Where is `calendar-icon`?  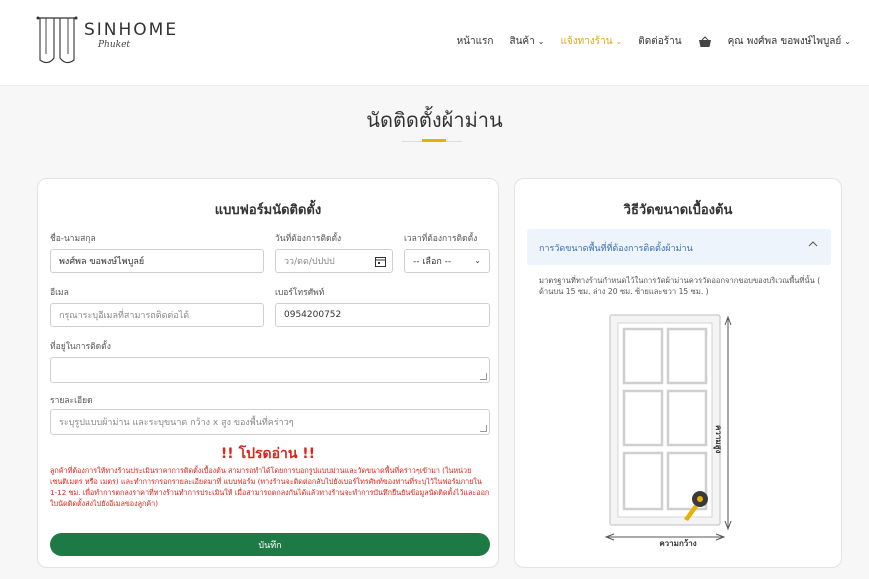 calendar-icon is located at coordinates (380, 261).